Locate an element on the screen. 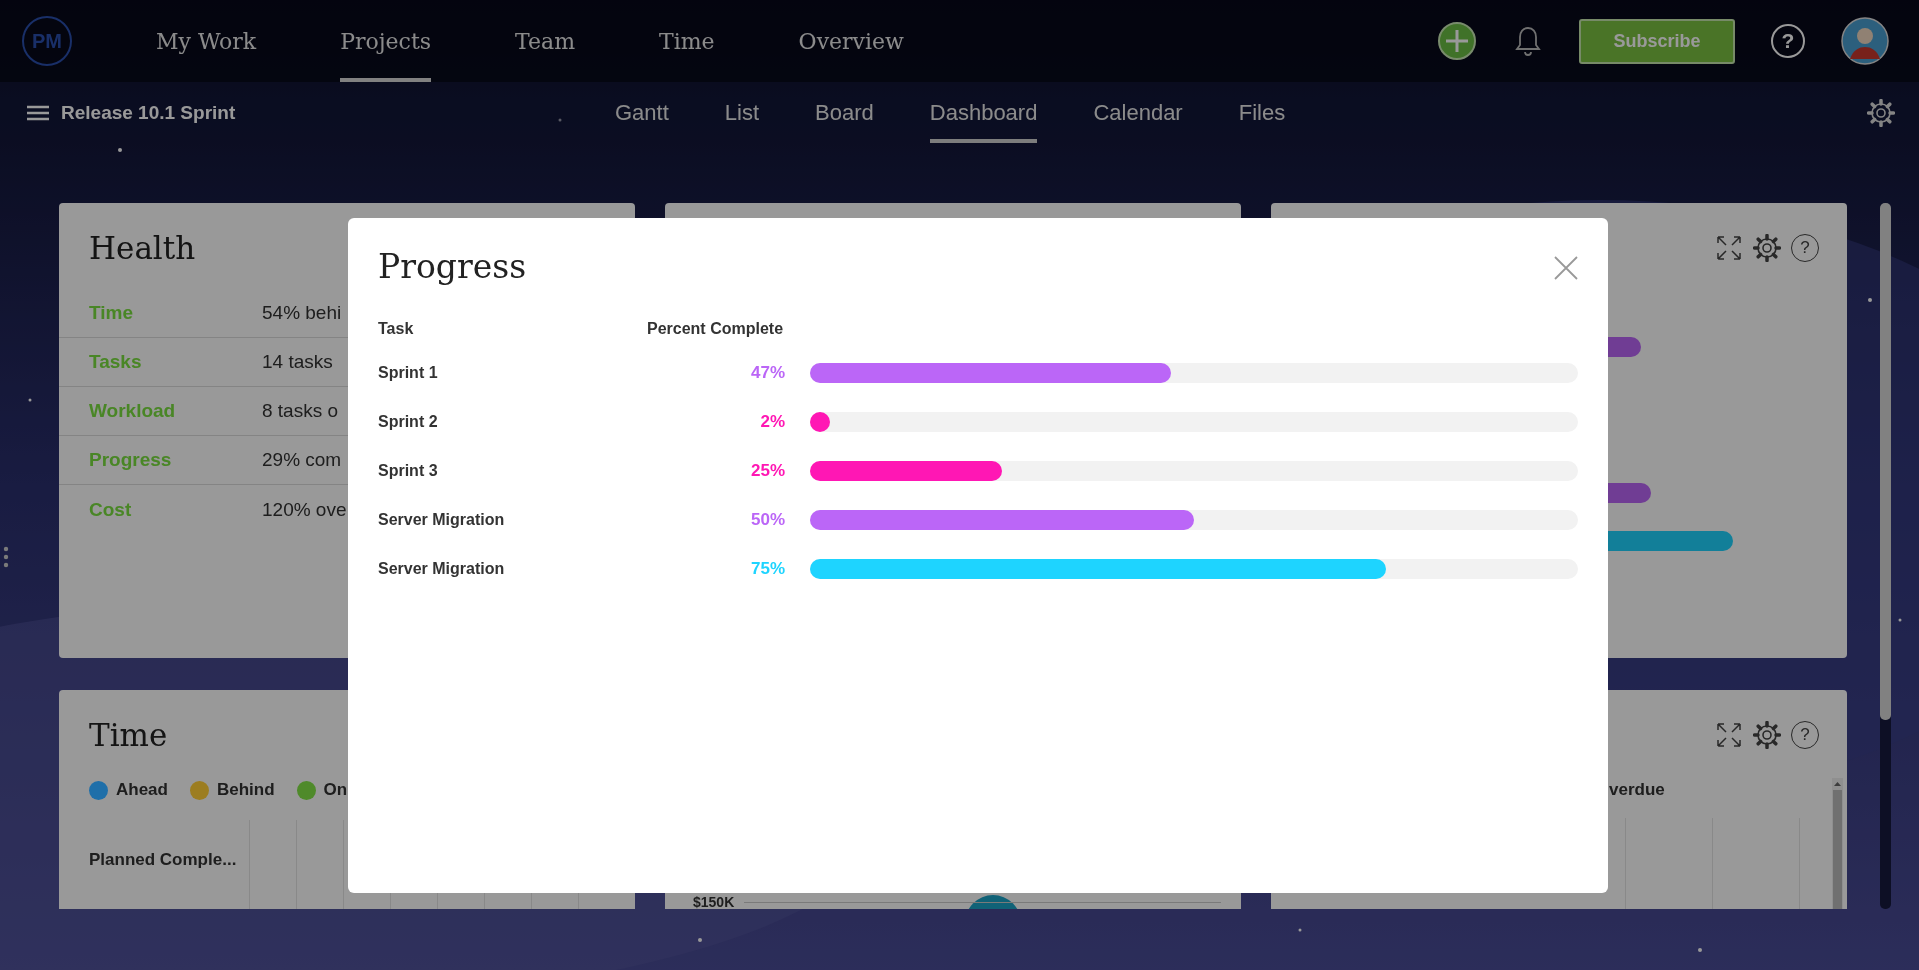 The width and height of the screenshot is (1919, 970). drag-handle-icon is located at coordinates (6, 557).